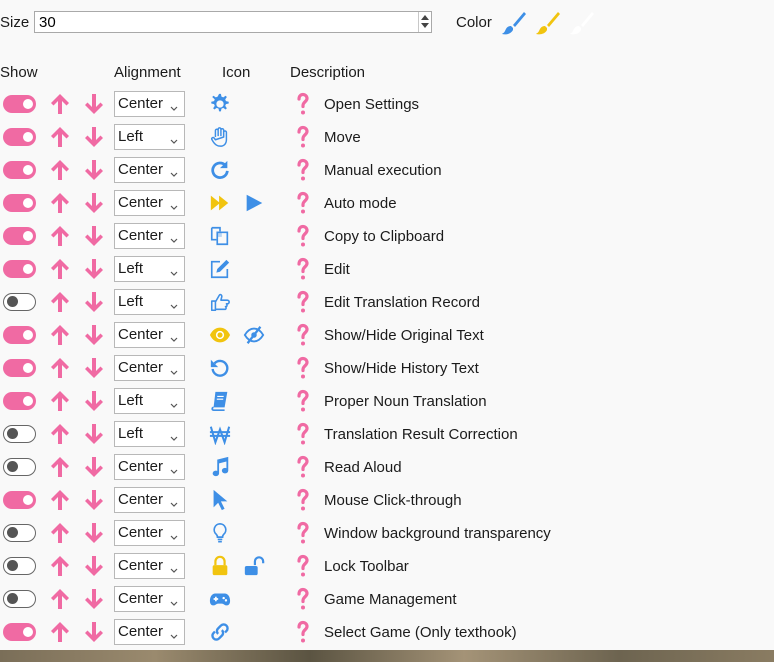  Describe the element at coordinates (582, 23) in the screenshot. I see `white-brush-icon` at that location.